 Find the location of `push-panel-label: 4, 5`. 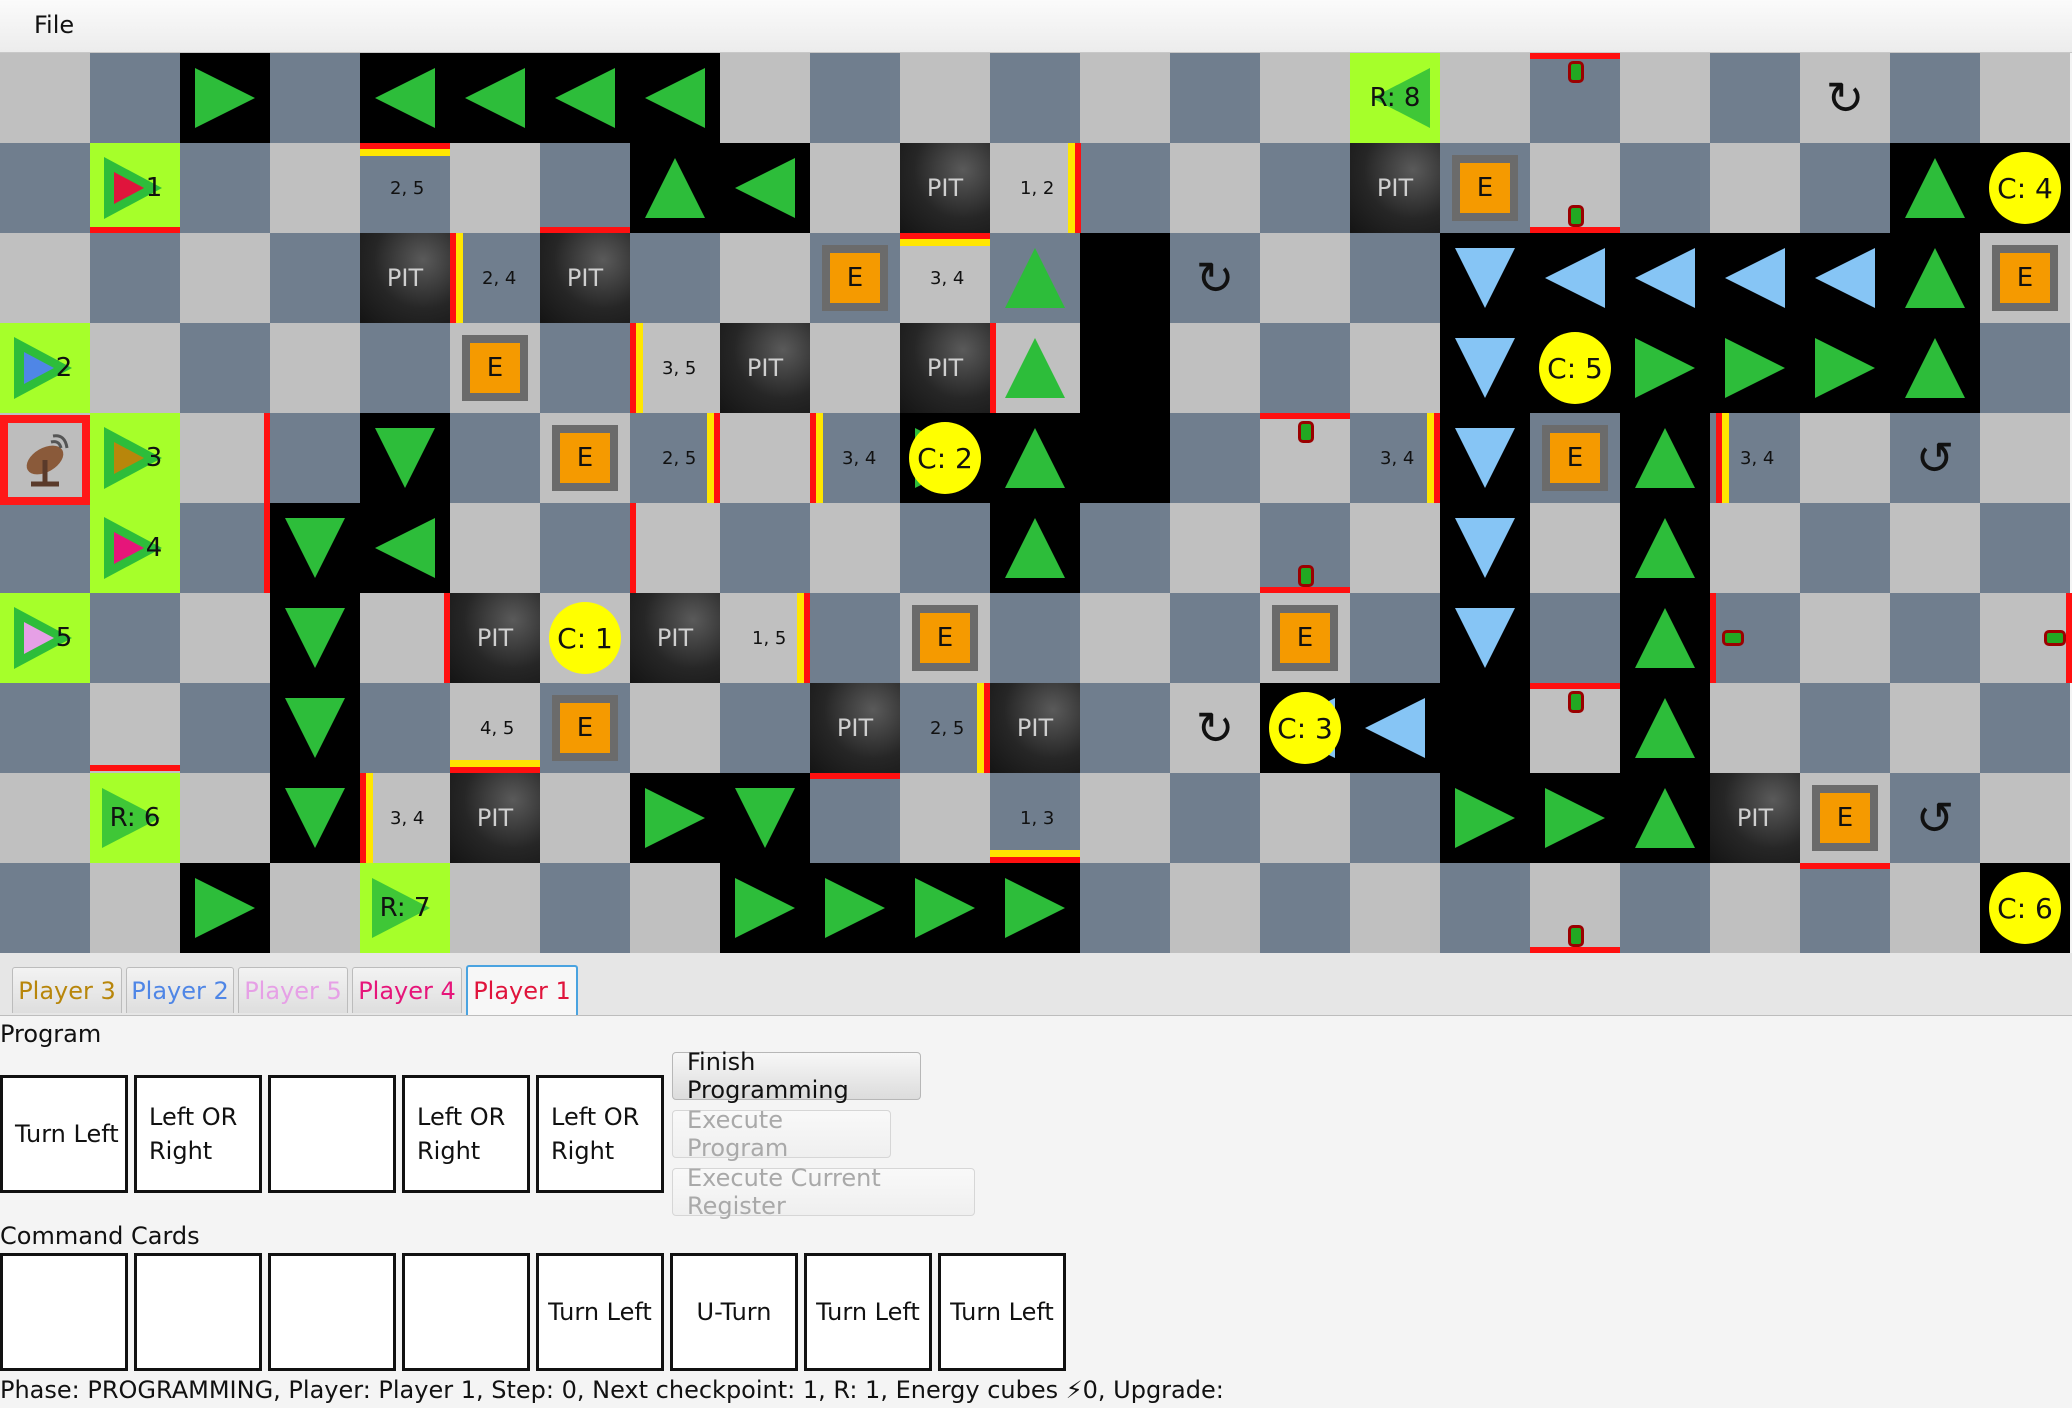

push-panel-label: 4, 5 is located at coordinates (497, 728).